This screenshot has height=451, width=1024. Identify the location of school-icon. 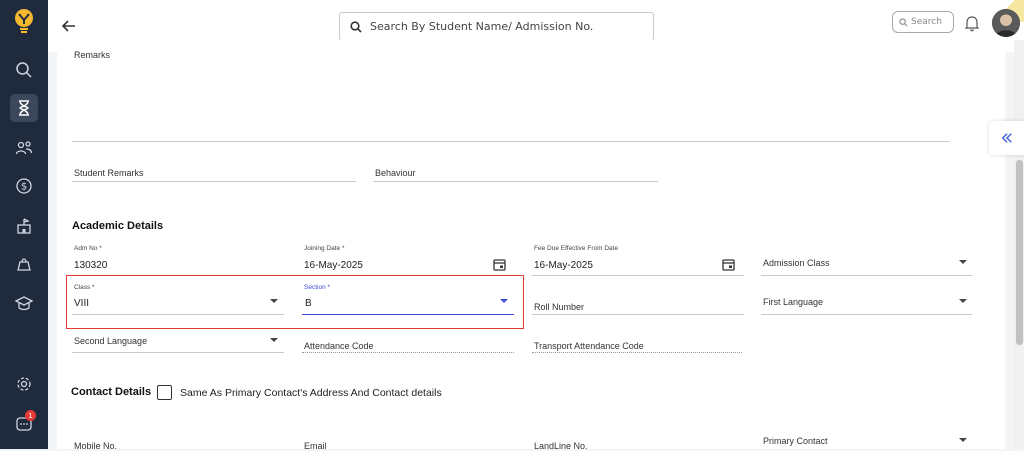
(24, 226).